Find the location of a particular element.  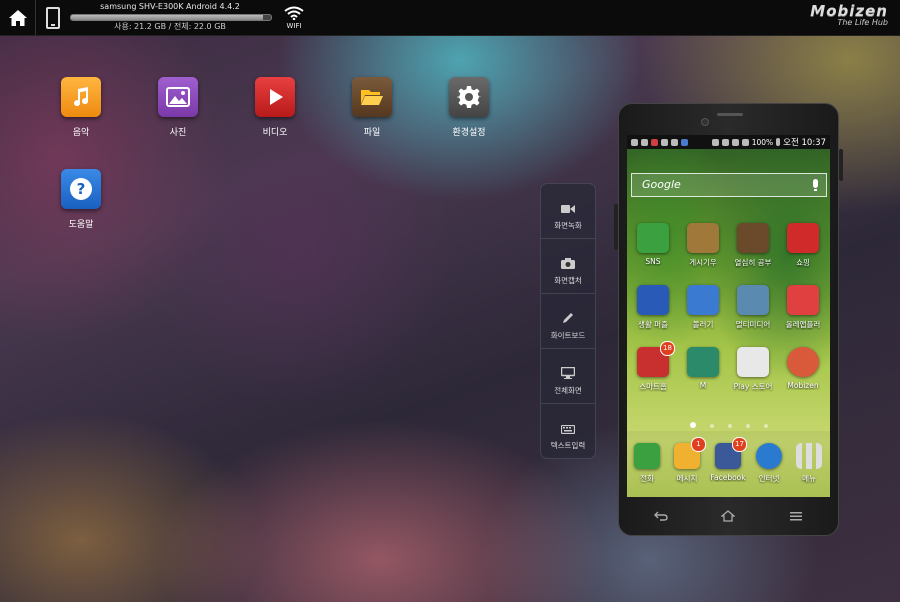

tool-whiteboard: 화이트보드 is located at coordinates (568, 321).